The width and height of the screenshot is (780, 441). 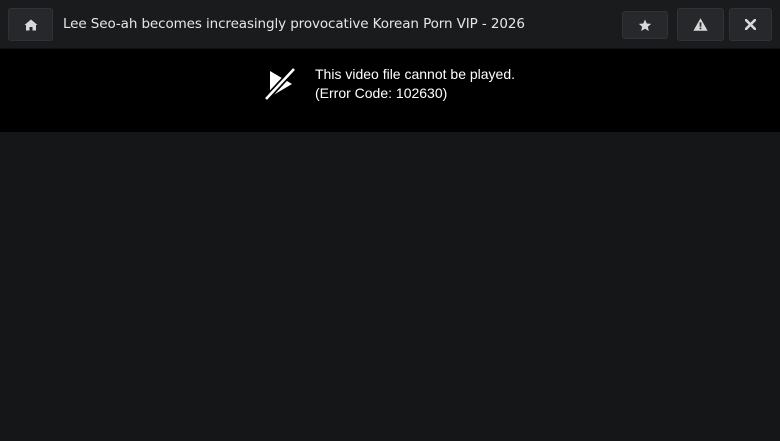 What do you see at coordinates (381, 93) in the screenshot?
I see `error-code: (Error Code: 102630)` at bounding box center [381, 93].